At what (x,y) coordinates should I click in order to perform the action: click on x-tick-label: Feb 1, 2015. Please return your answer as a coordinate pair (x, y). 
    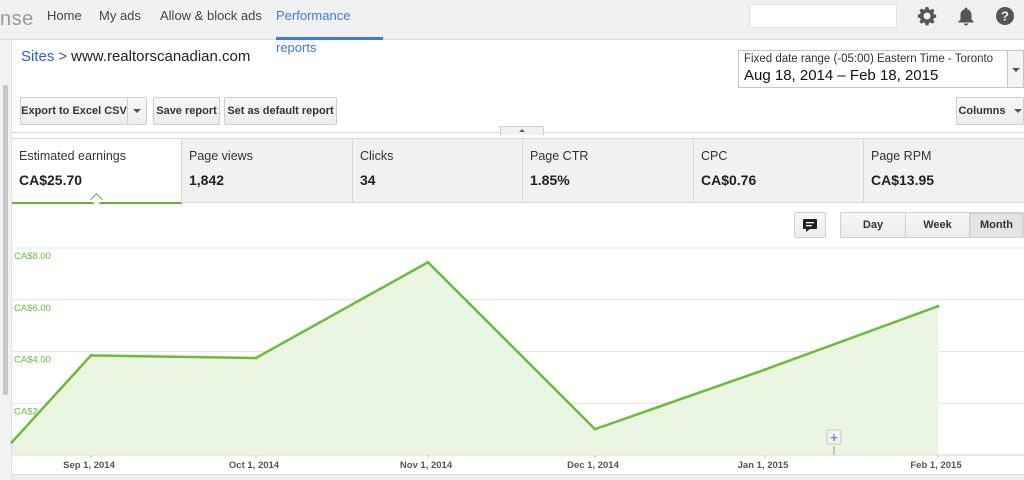
    Looking at the image, I should click on (936, 465).